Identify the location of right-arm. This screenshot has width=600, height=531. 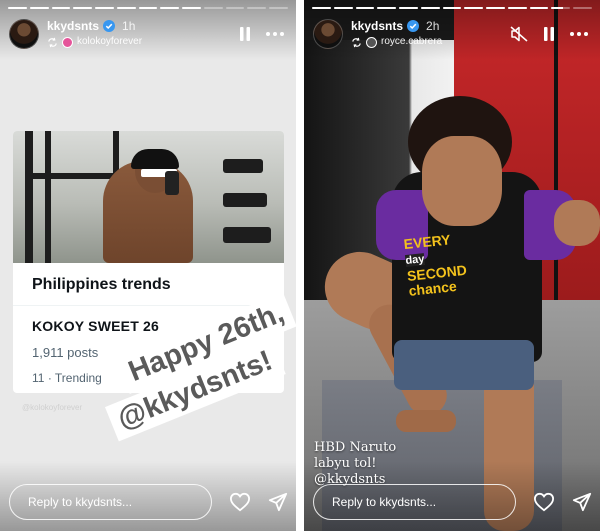
(577, 223).